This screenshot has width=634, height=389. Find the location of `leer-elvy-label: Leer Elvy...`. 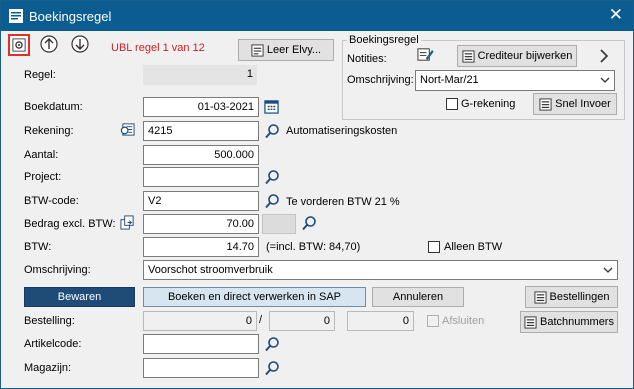

leer-elvy-label: Leer Elvy... is located at coordinates (294, 50).